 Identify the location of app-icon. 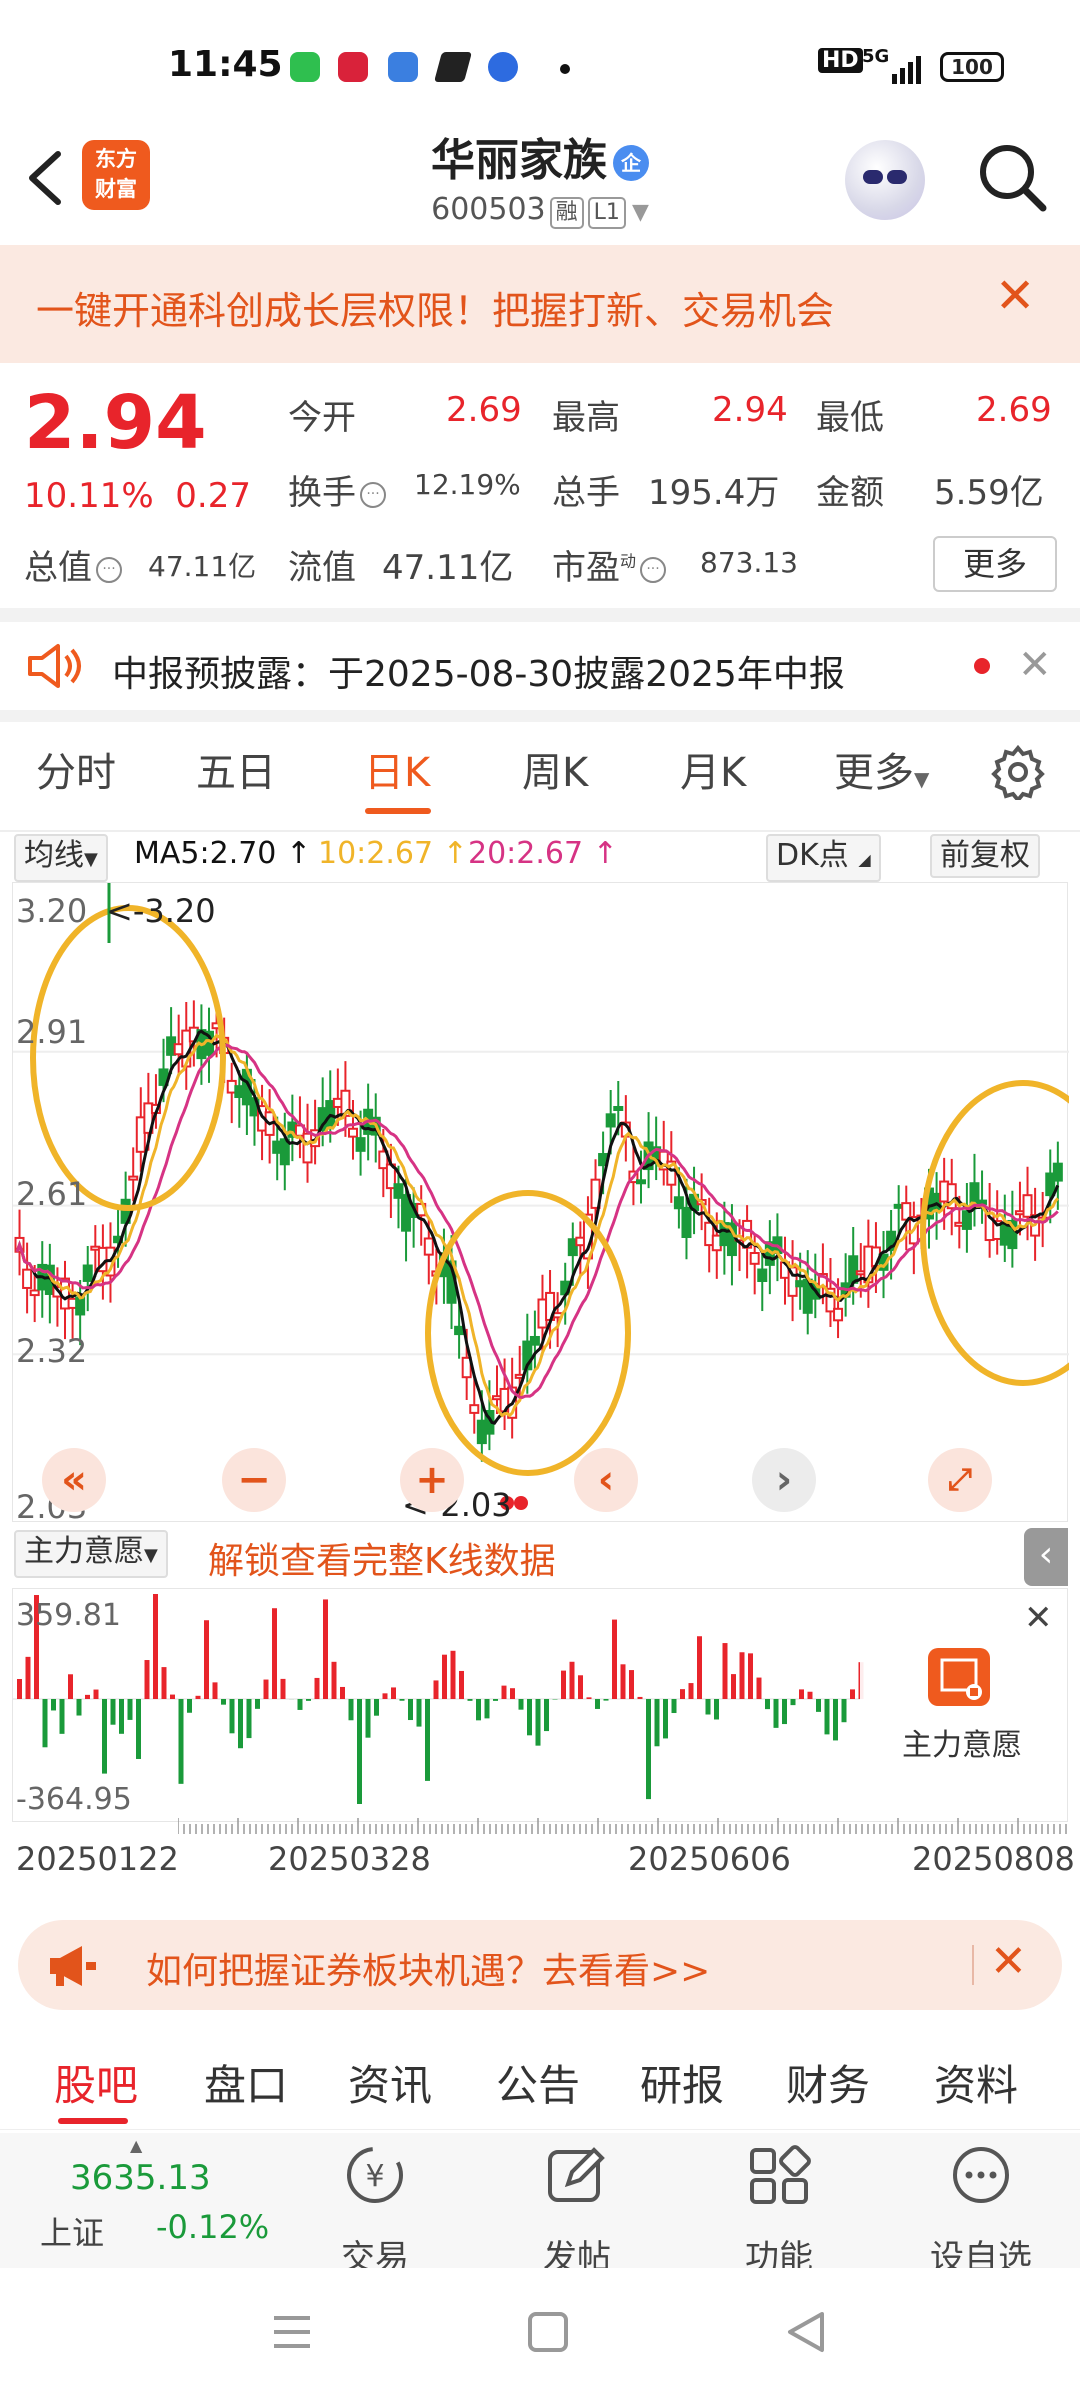
(403, 67).